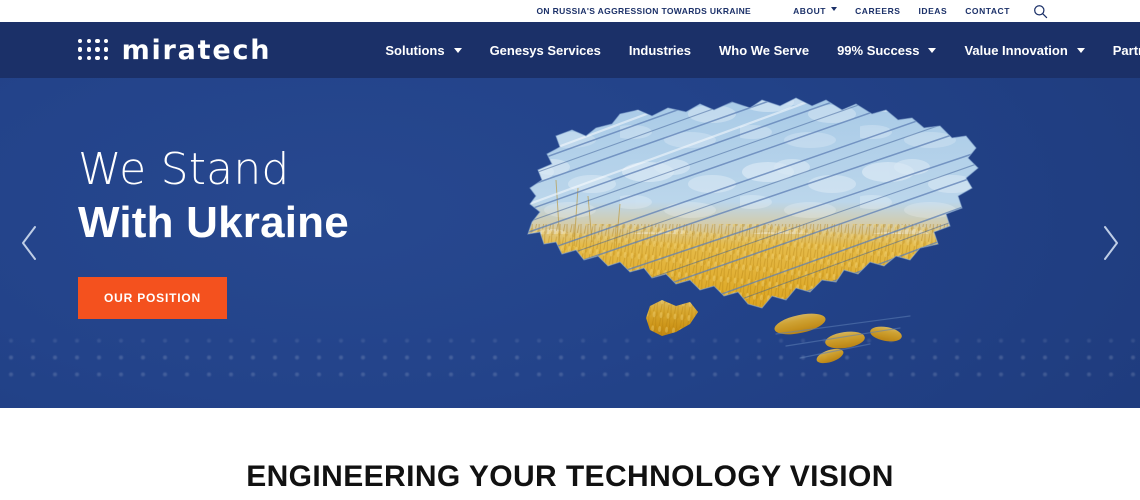 This screenshot has width=1140, height=500. I want to click on topbar-item-careers-label: CAREERS, so click(878, 11).